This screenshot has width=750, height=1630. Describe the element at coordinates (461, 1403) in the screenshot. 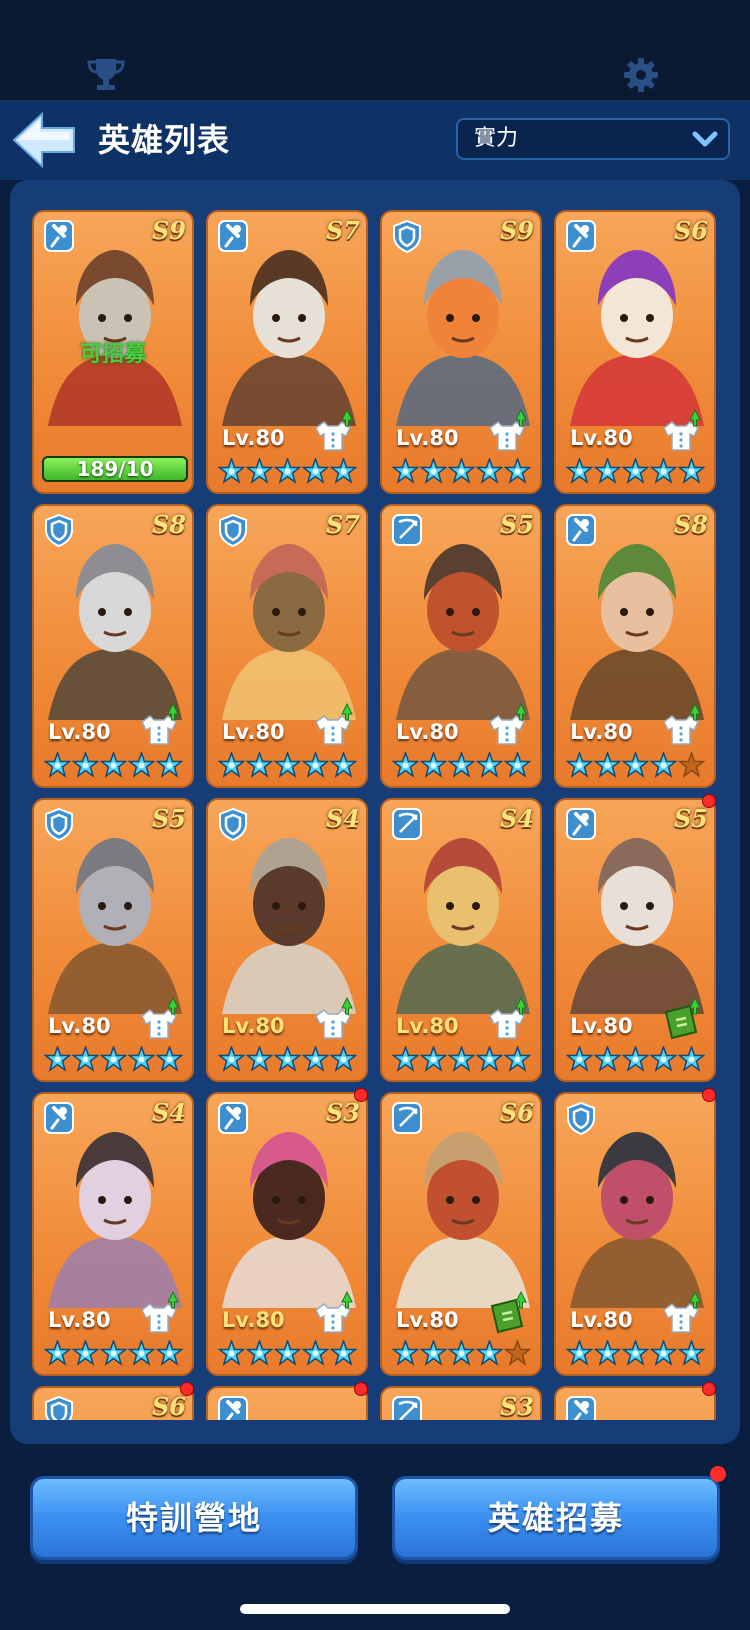

I see `hero-card: S3` at that location.